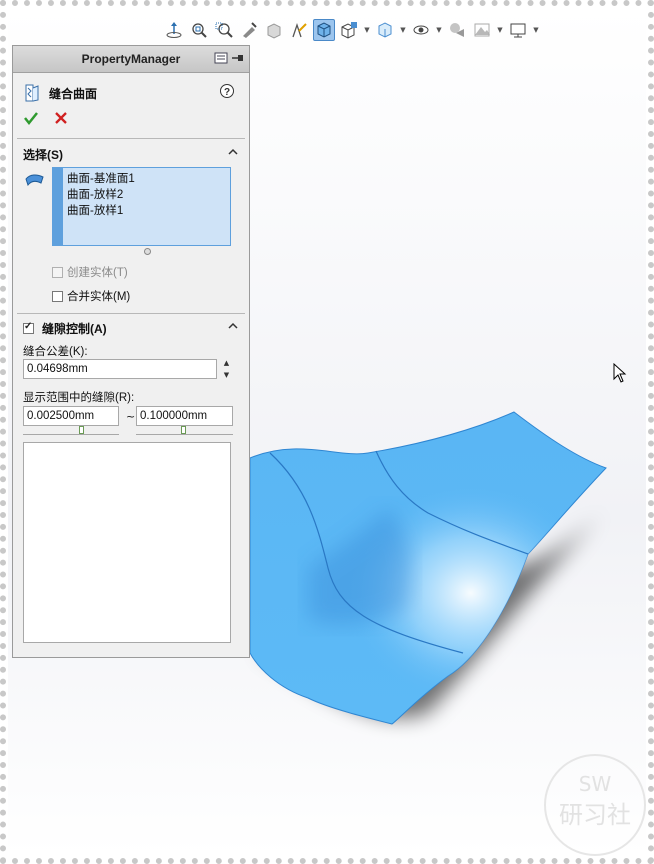 Image resolution: width=654 pixels, height=864 pixels. What do you see at coordinates (91, 296) in the screenshot?
I see `merge-entities-option: 合并实体(M)` at bounding box center [91, 296].